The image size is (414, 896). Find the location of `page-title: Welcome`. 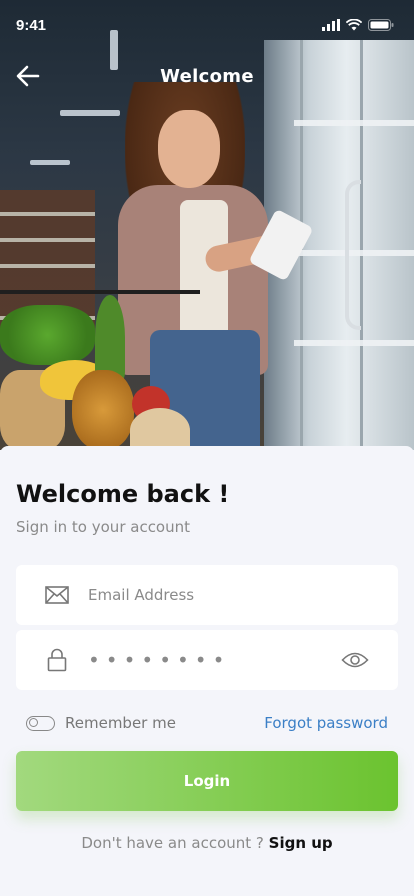

page-title: Welcome is located at coordinates (207, 76).